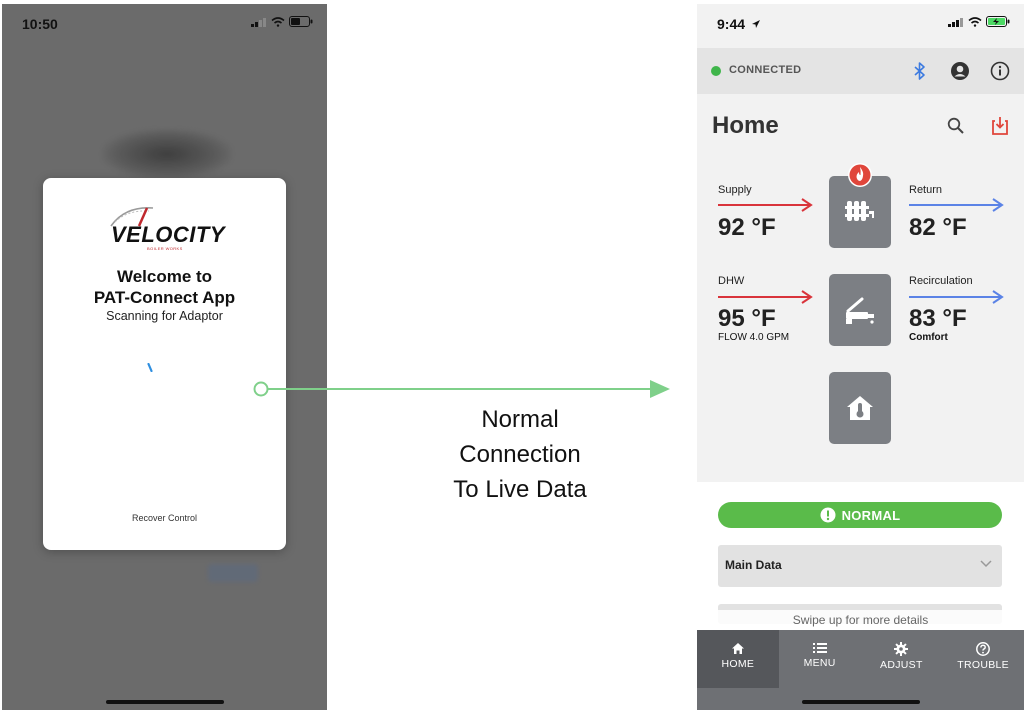 This screenshot has height=710, width=1024. I want to click on tab-menu: MENU, so click(820, 659).